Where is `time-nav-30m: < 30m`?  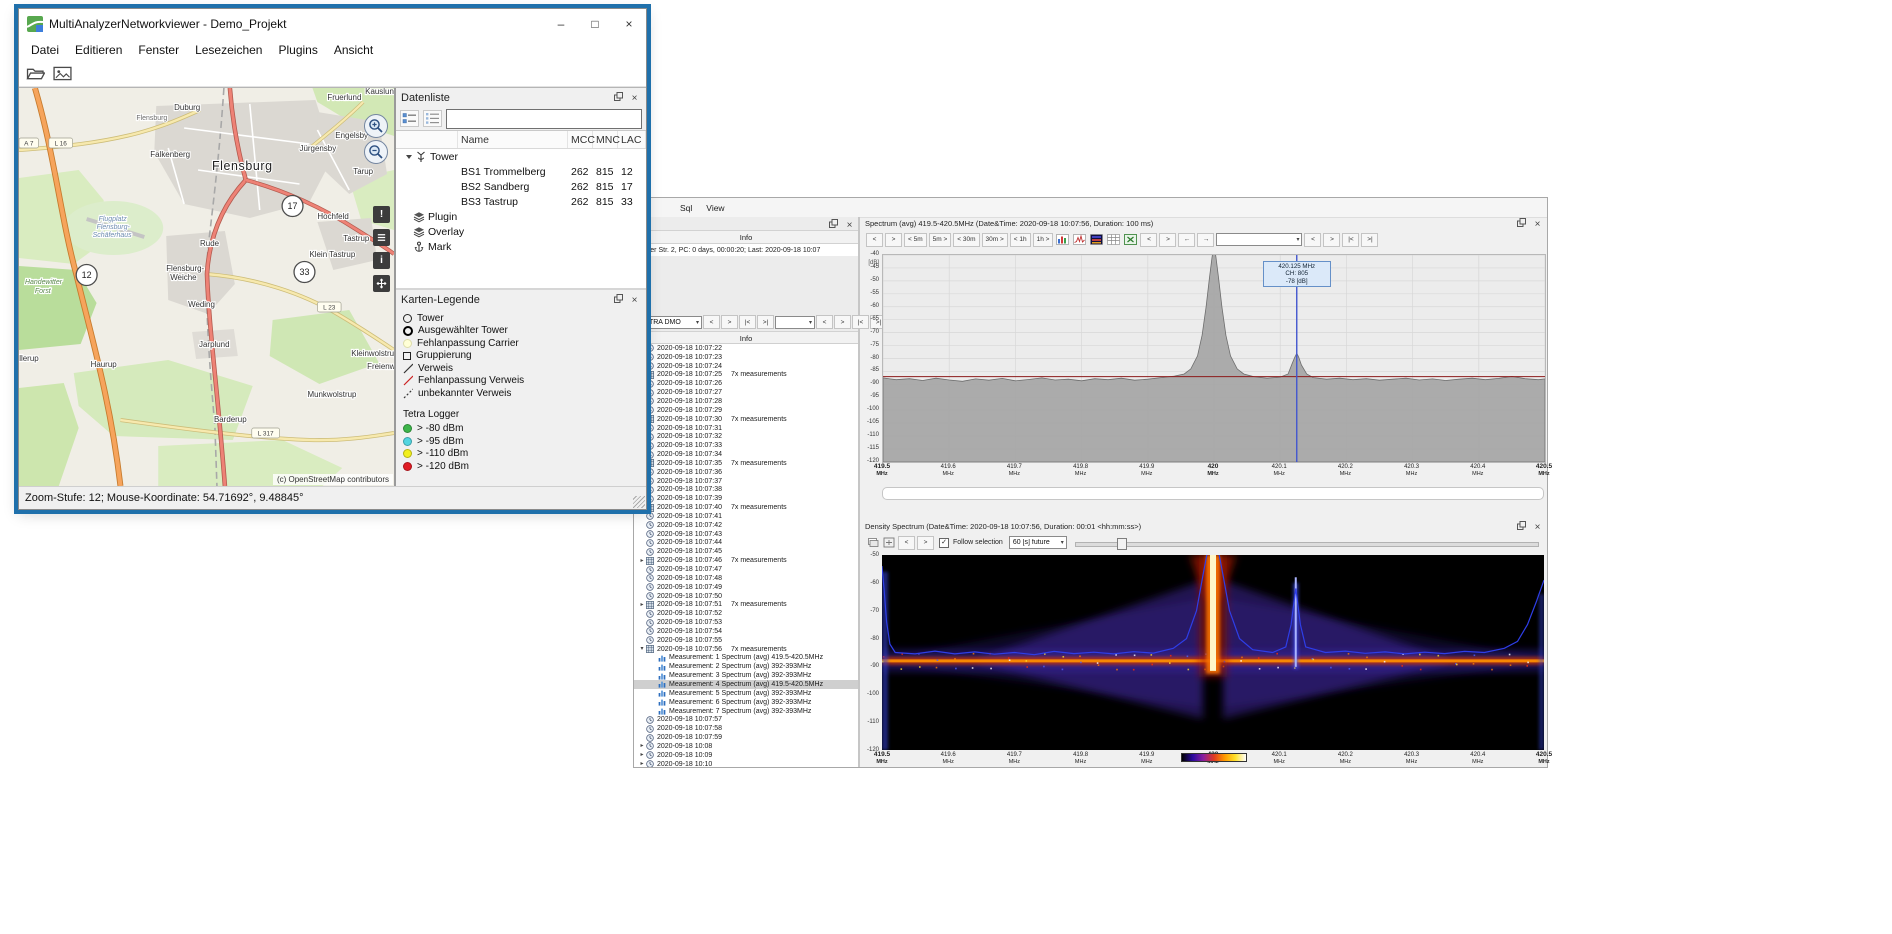 time-nav-30m: < 30m is located at coordinates (966, 239).